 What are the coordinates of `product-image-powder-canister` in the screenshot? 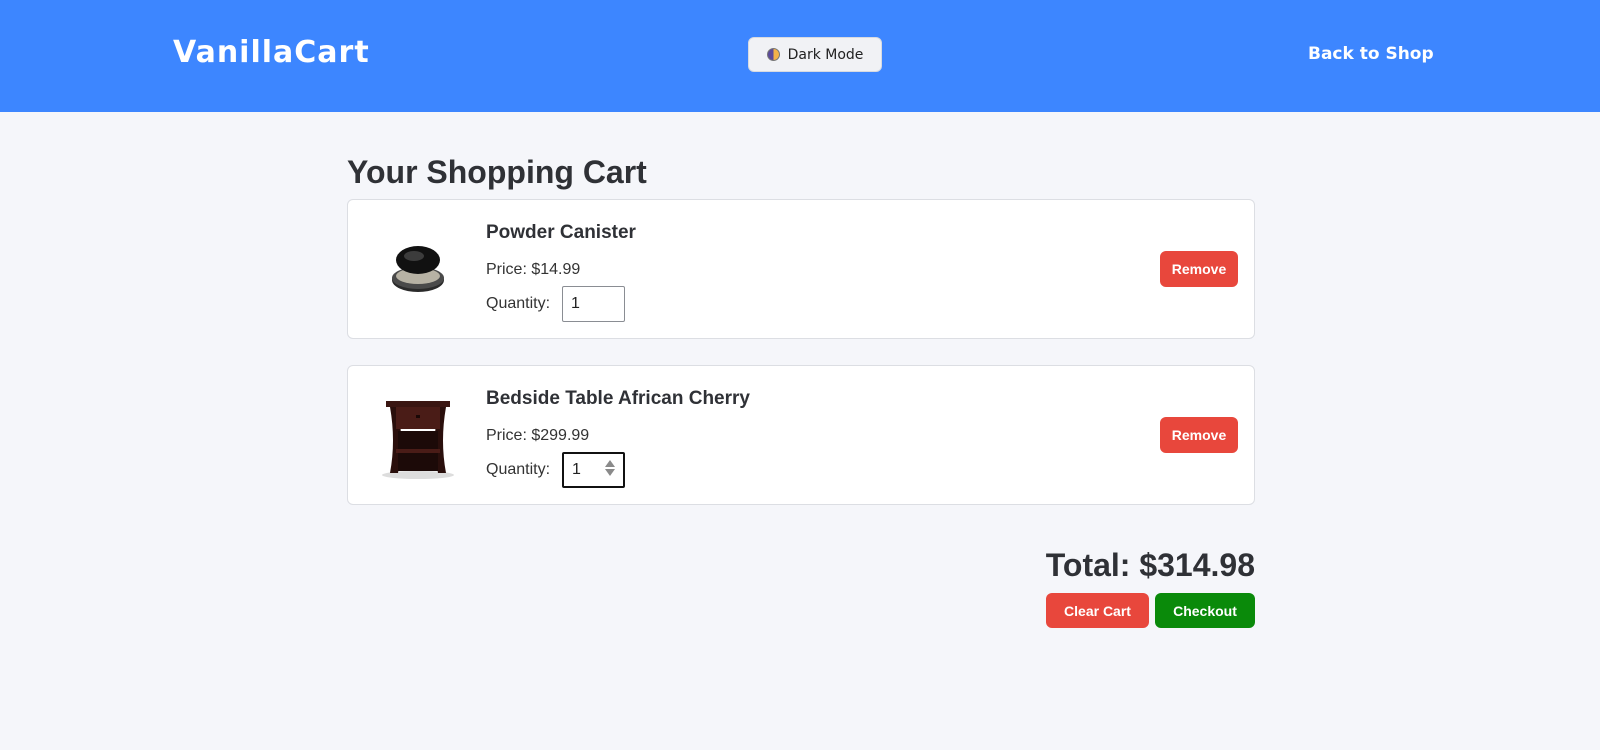 It's located at (418, 270).